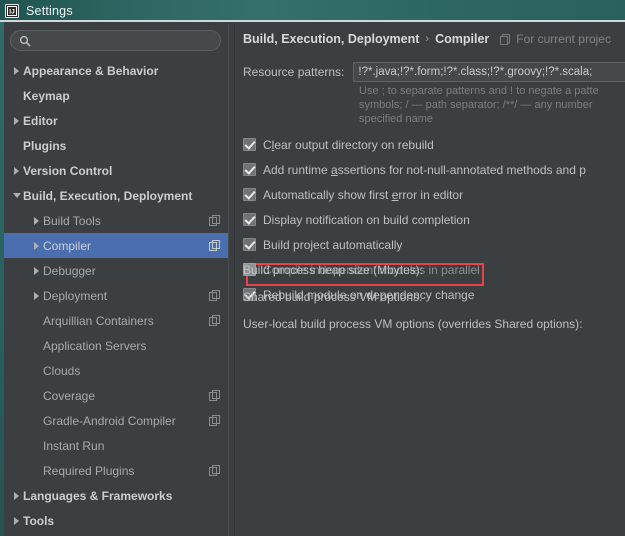 The width and height of the screenshot is (625, 536). I want to click on checkbox-row-display-notification-on-build-completion: Display notification on build completion, so click(434, 219).